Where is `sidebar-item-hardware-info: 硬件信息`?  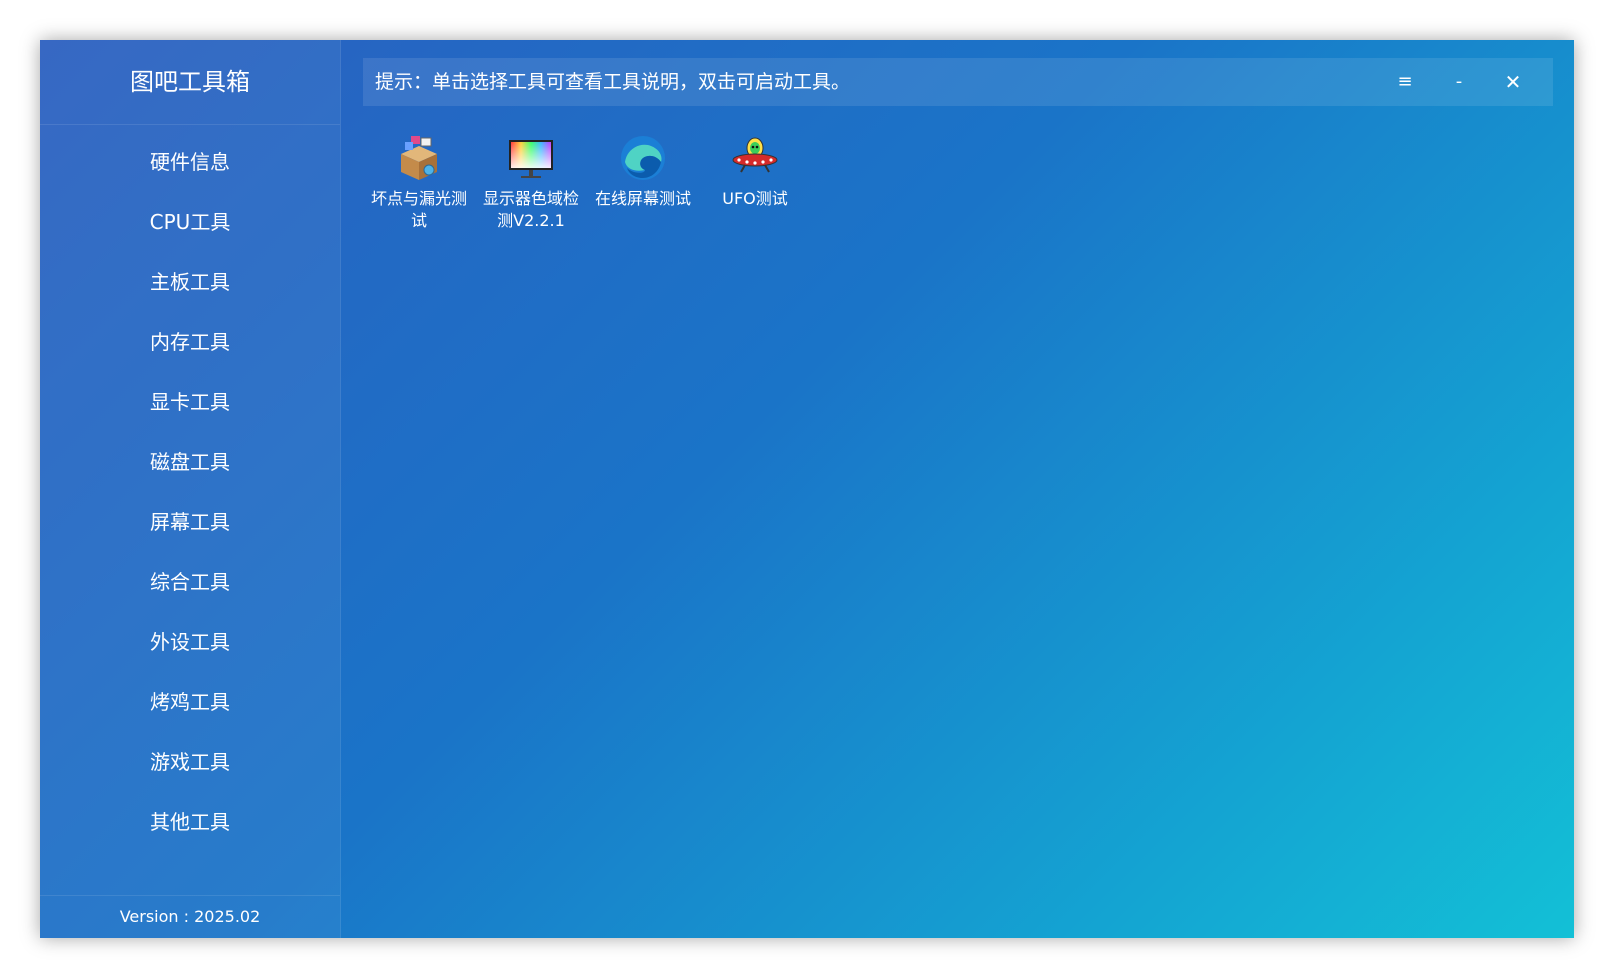
sidebar-item-hardware-info: 硬件信息 is located at coordinates (190, 162).